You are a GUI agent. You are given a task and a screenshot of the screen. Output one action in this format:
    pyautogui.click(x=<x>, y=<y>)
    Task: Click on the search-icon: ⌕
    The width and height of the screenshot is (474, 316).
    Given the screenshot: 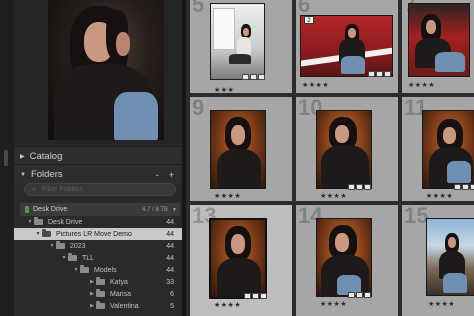 What is the action you would take?
    pyautogui.click(x=34, y=189)
    